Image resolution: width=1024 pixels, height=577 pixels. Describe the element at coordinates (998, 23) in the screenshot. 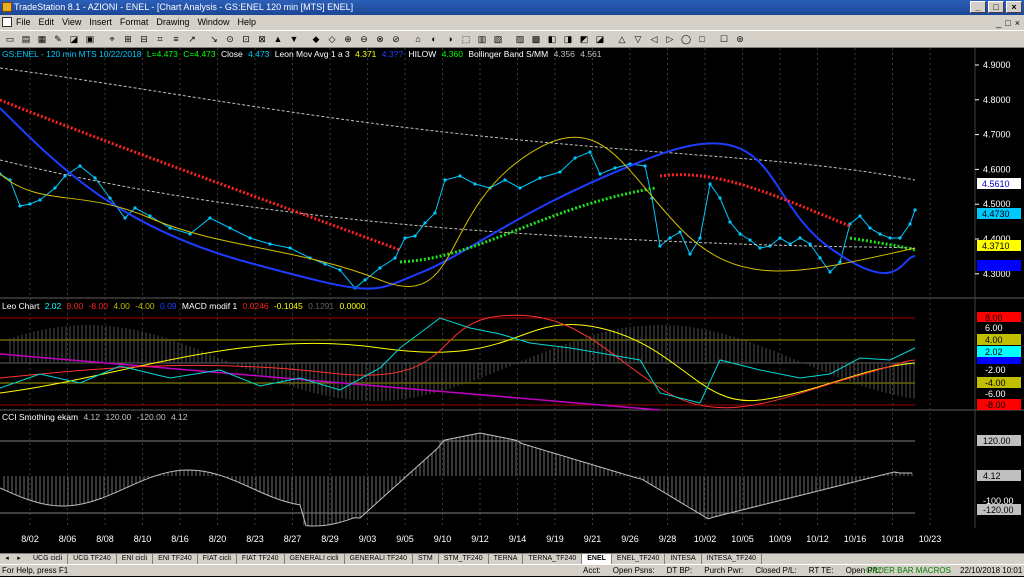

I see `mdi-minimize-button: _` at that location.